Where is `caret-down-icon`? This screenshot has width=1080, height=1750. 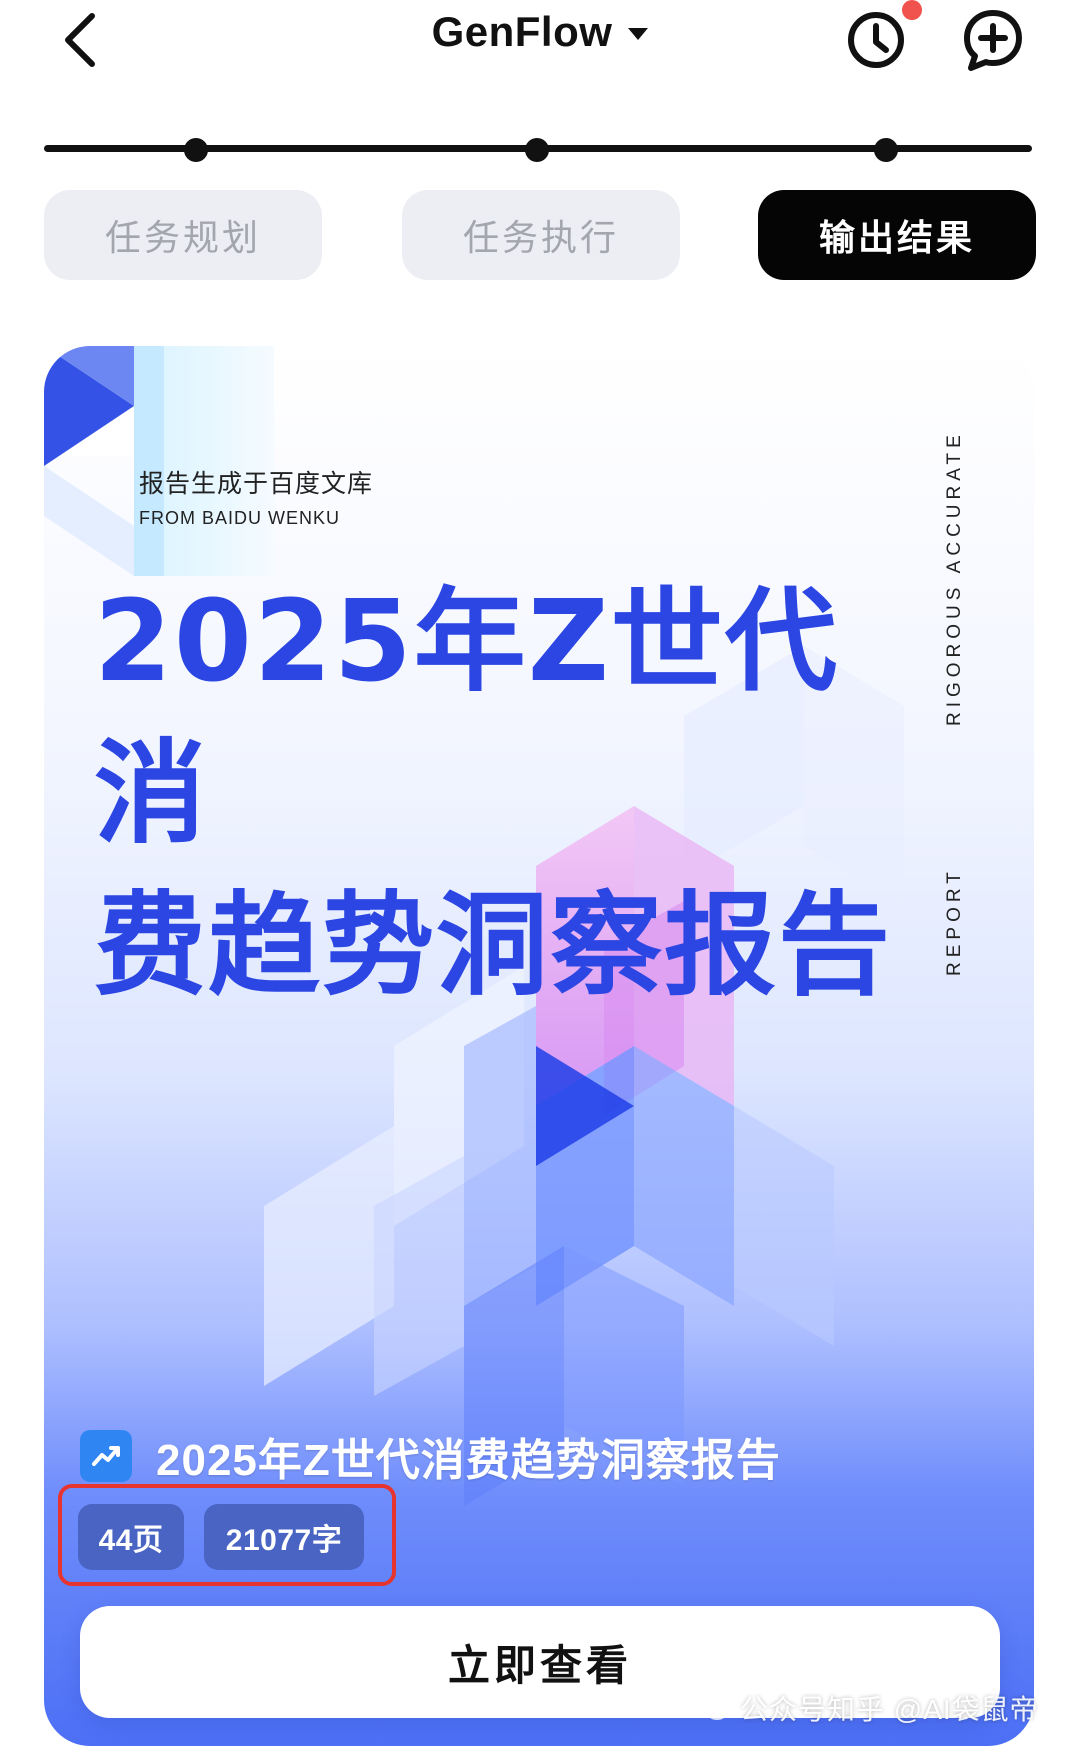 caret-down-icon is located at coordinates (638, 34).